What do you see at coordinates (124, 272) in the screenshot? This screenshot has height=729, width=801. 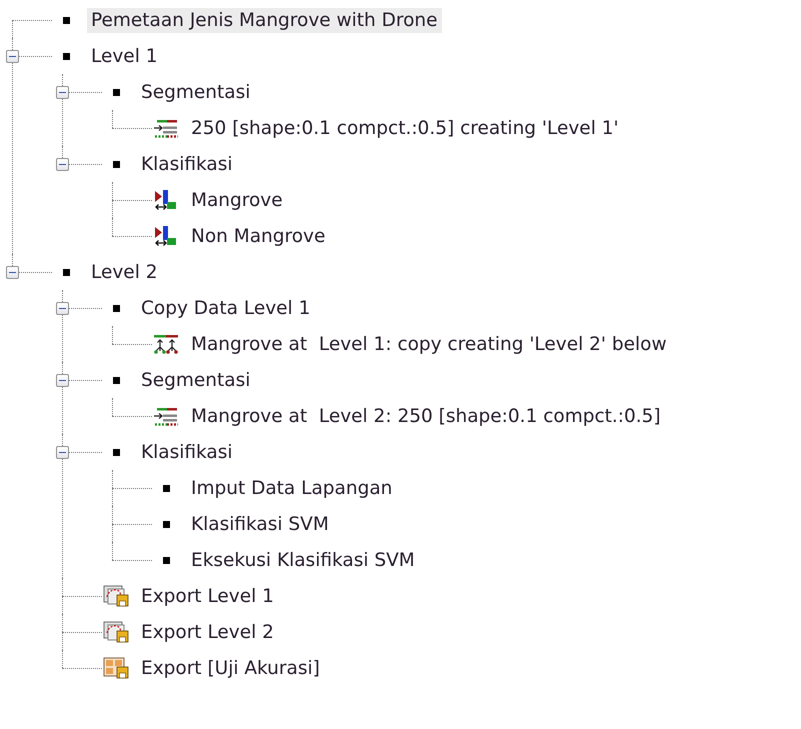 I see `tree-item: Level 2` at bounding box center [124, 272].